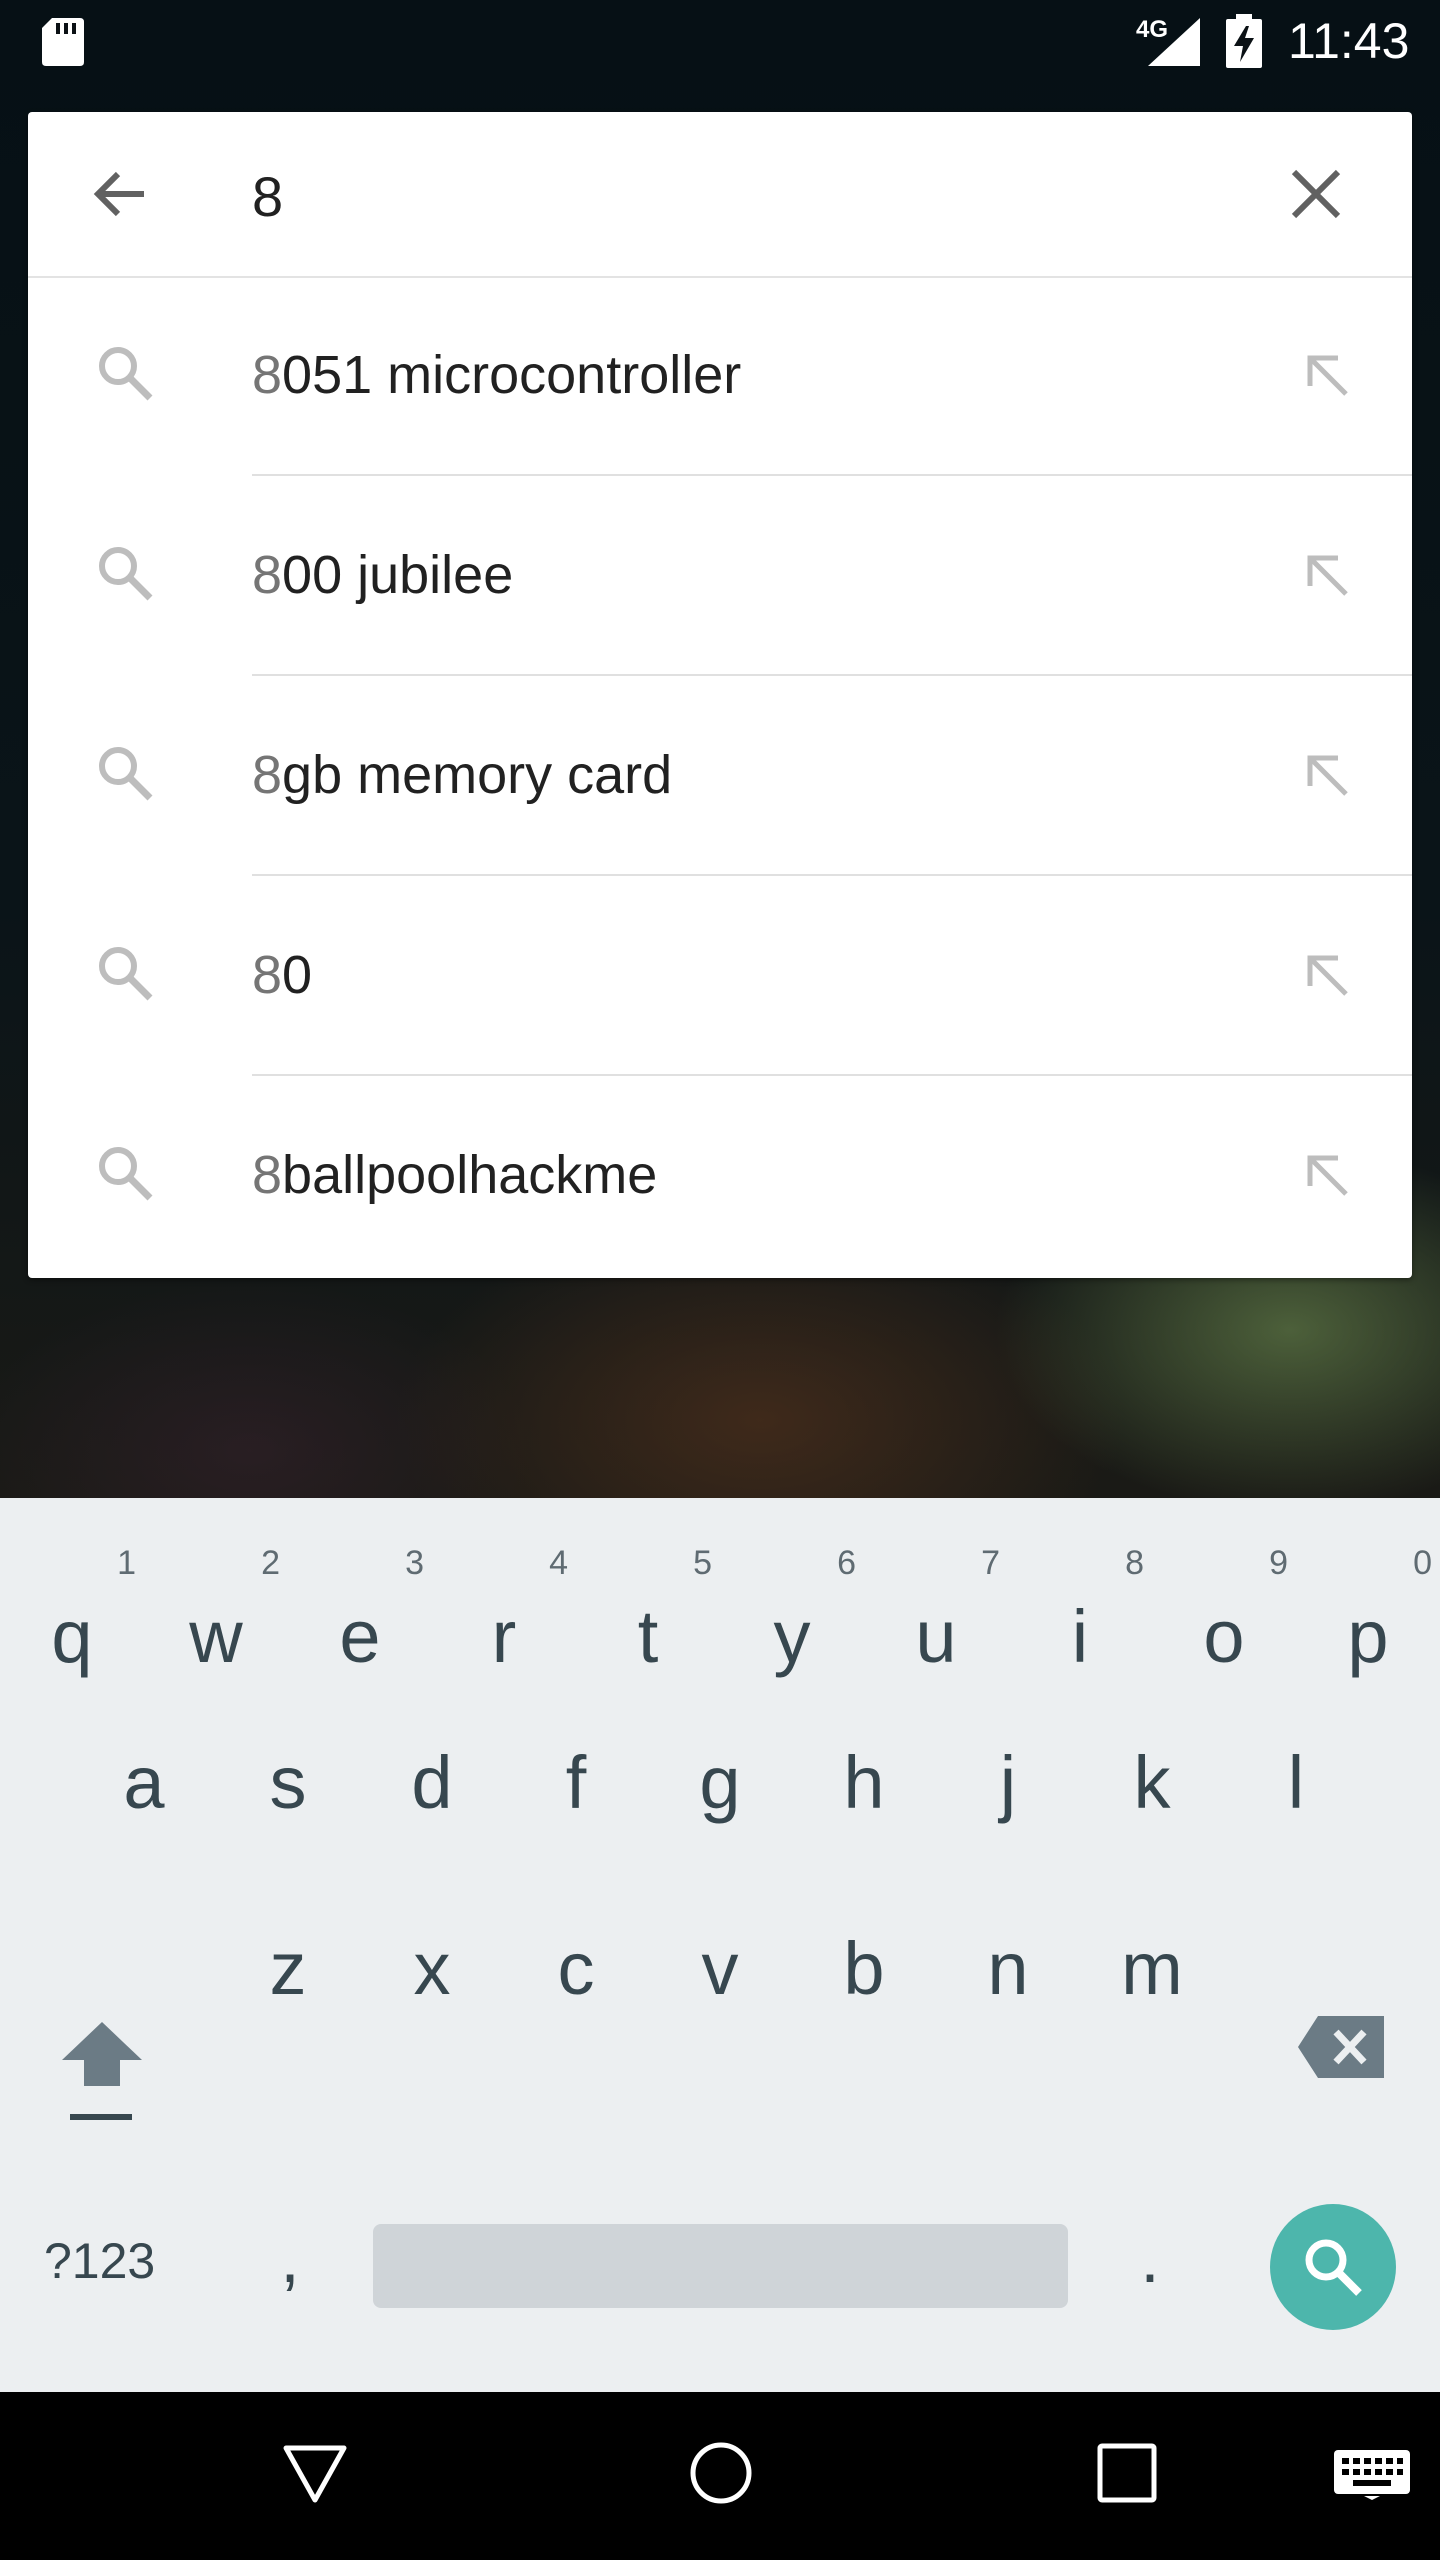  Describe the element at coordinates (1174, 42) in the screenshot. I see `signal-icon` at that location.